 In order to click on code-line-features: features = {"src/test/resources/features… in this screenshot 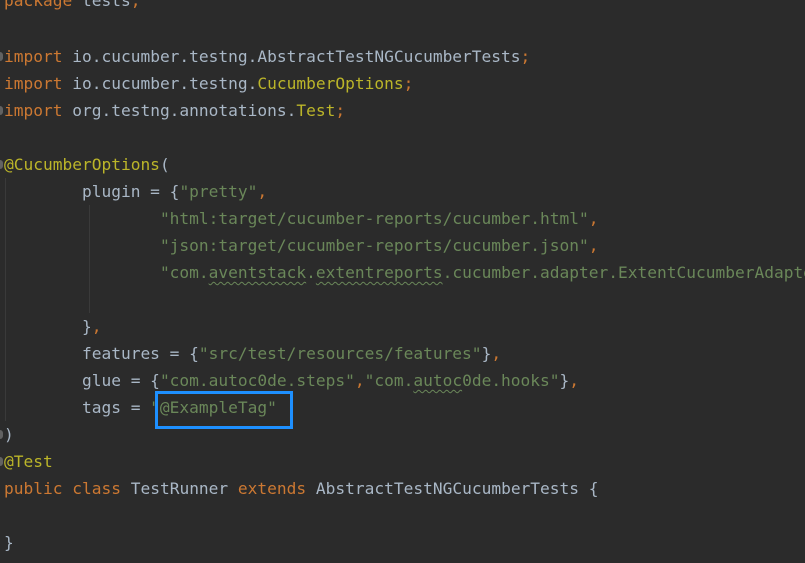, I will do `click(252, 353)`.